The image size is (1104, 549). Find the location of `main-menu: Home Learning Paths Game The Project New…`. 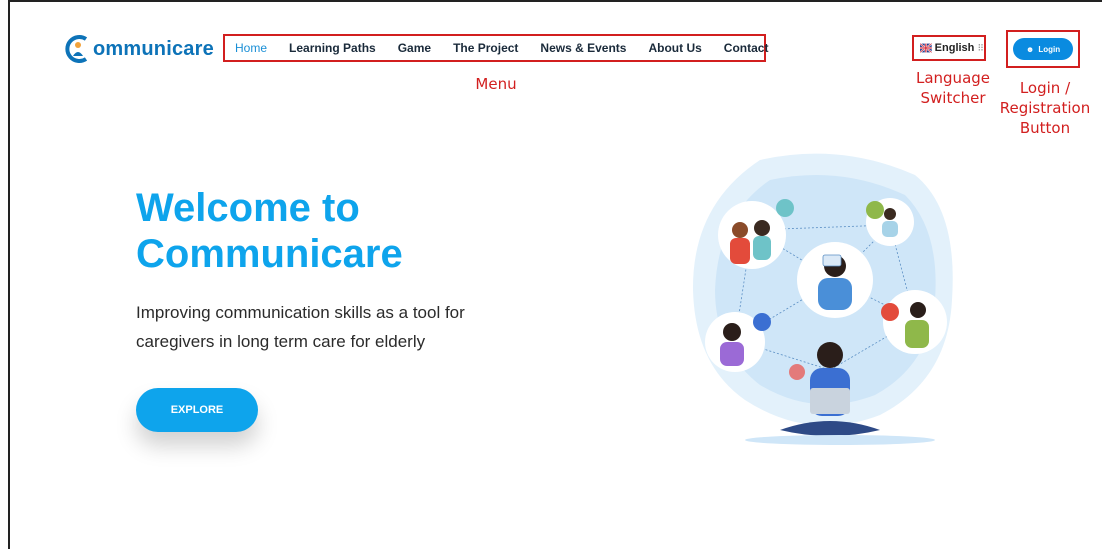

main-menu: Home Learning Paths Game The Project New… is located at coordinates (496, 48).